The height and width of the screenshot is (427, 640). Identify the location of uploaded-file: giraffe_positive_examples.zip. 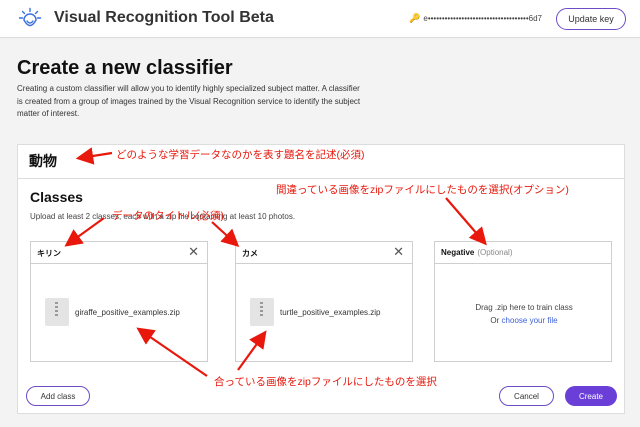
(112, 312).